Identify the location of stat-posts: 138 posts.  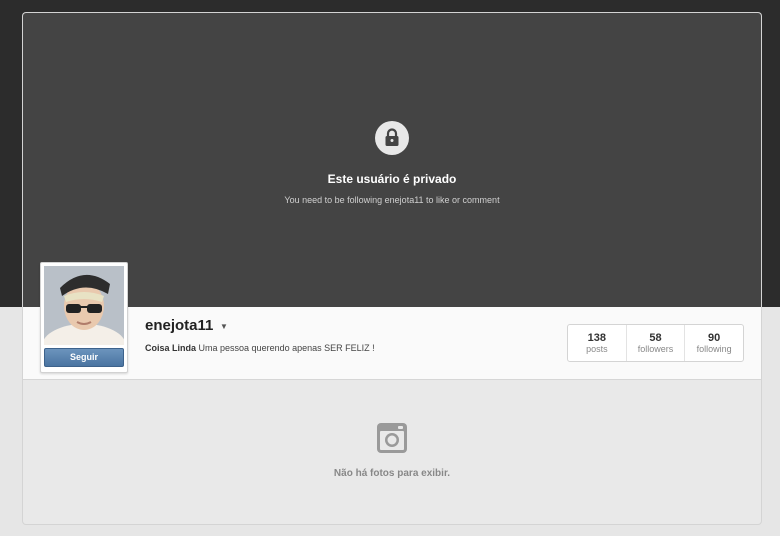
(597, 343).